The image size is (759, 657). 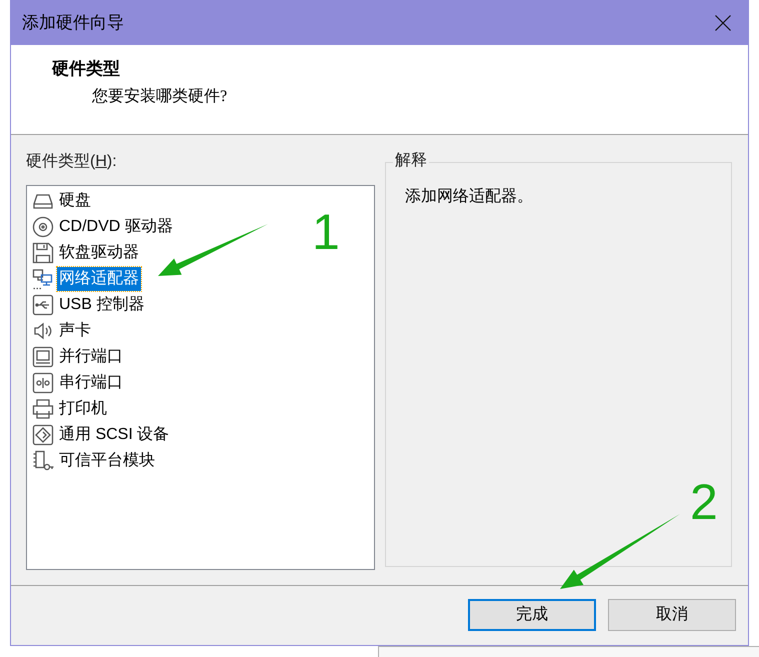 What do you see at coordinates (43, 305) in the screenshot?
I see `usb-icon` at bounding box center [43, 305].